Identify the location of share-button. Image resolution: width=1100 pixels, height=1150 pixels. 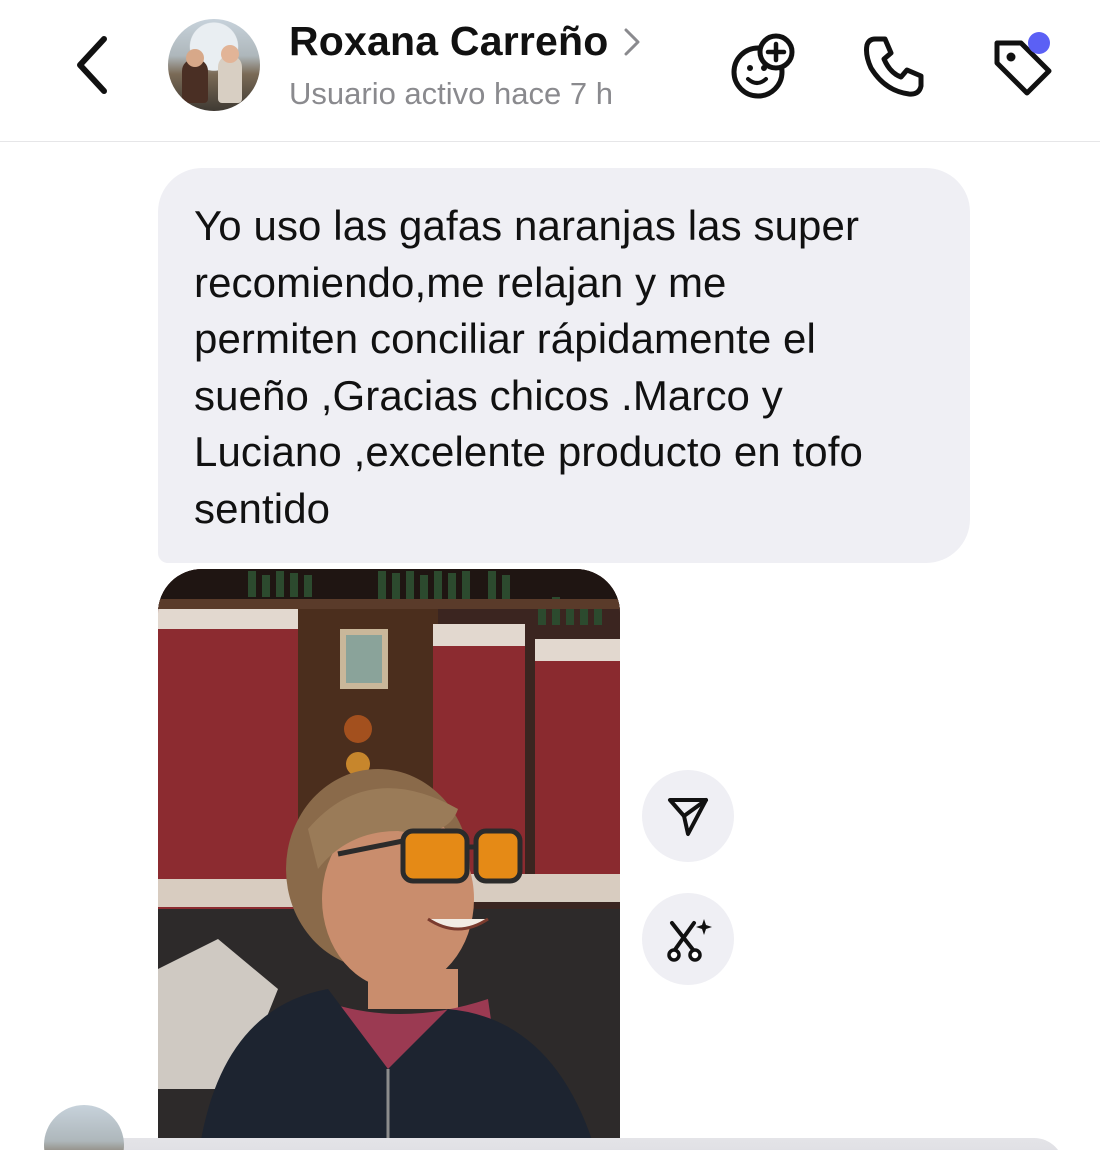
(688, 816).